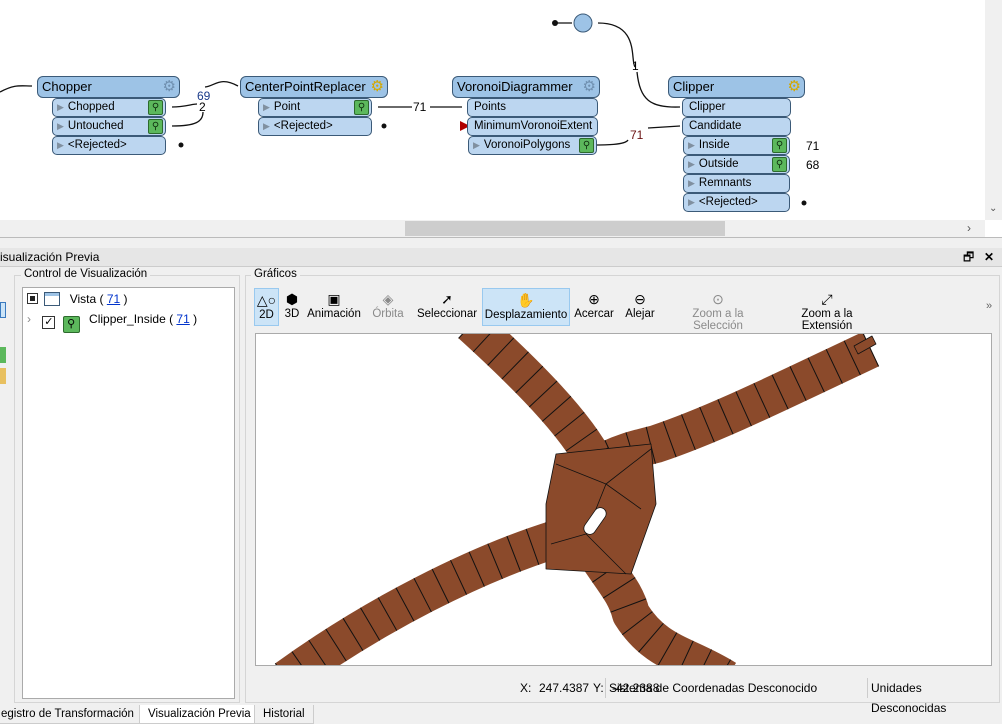  Describe the element at coordinates (736, 107) in the screenshot. I see `input-port: Clipper` at that location.